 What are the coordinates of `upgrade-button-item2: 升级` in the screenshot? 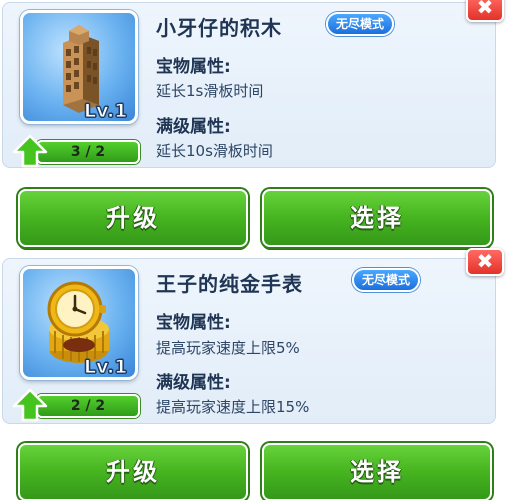 It's located at (133, 471).